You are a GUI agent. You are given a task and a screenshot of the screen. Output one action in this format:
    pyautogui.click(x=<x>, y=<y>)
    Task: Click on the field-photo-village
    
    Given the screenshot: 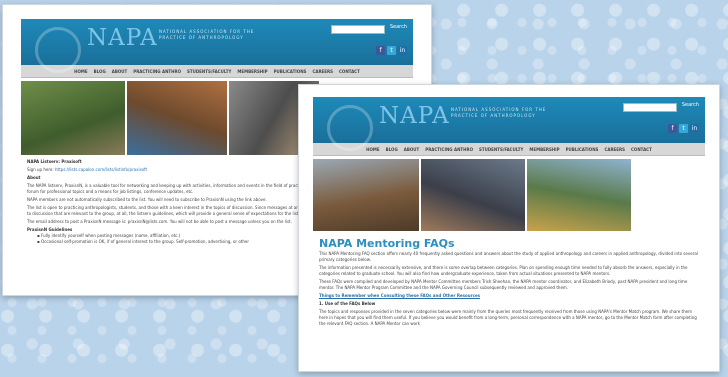 What is the action you would take?
    pyautogui.click(x=366, y=195)
    